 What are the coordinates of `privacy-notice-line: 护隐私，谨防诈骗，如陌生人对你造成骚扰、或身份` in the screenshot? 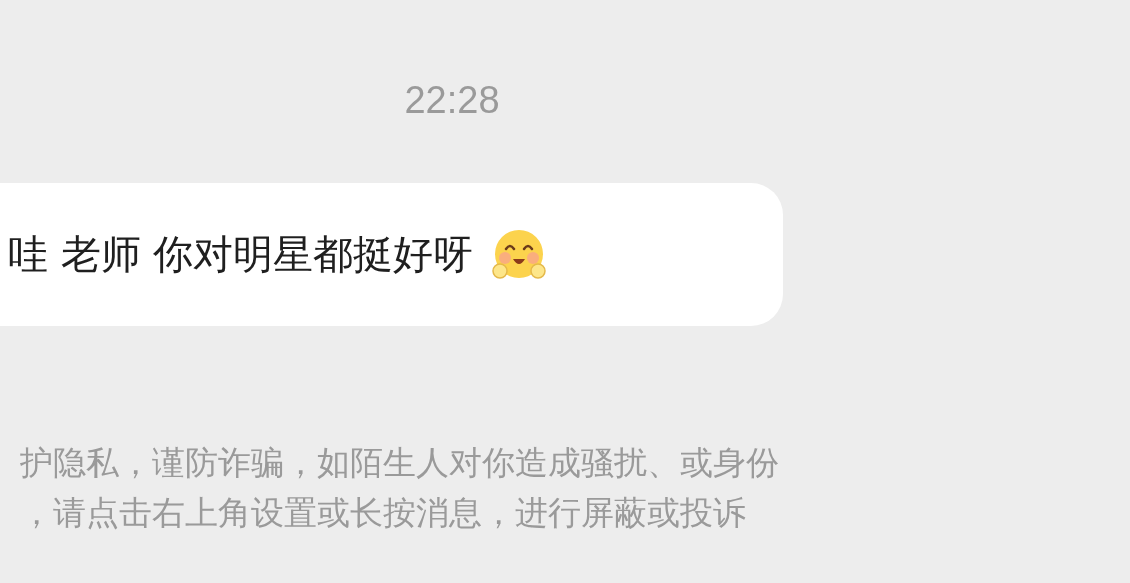 It's located at (400, 463).